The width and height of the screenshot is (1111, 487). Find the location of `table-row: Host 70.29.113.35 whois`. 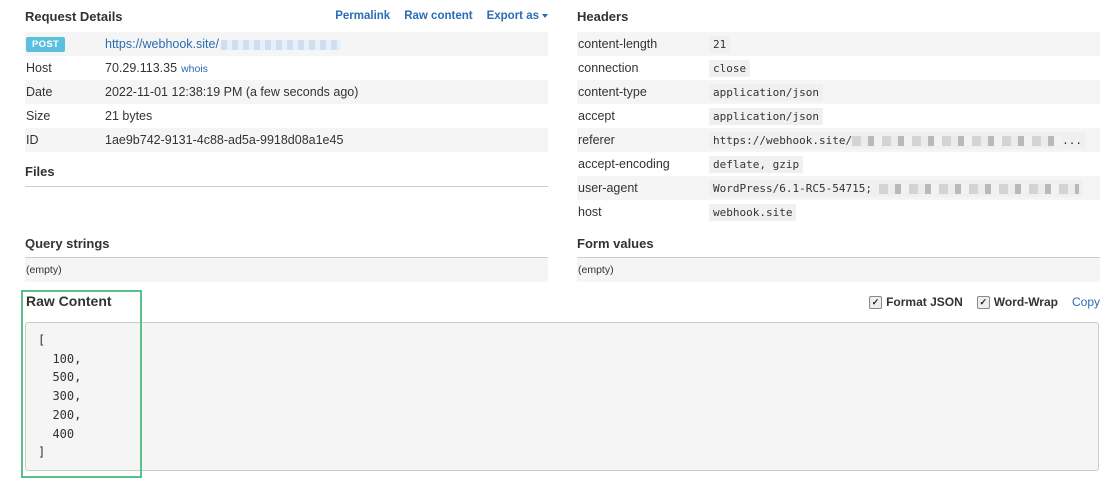

table-row: Host 70.29.113.35 whois is located at coordinates (286, 68).